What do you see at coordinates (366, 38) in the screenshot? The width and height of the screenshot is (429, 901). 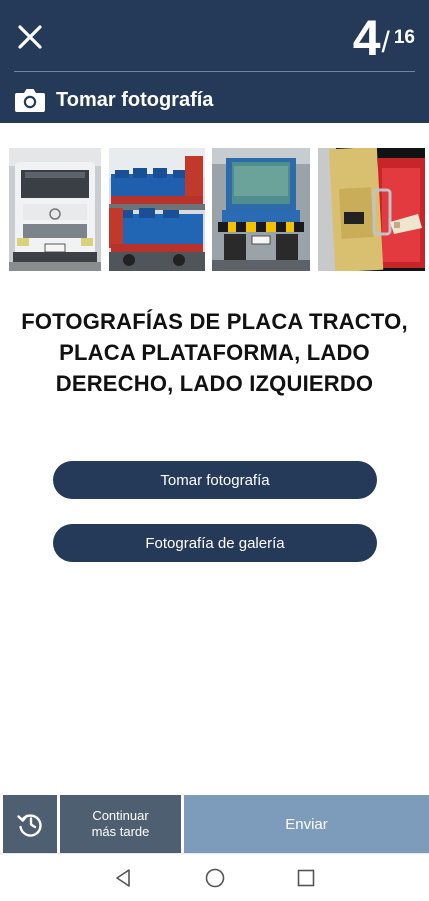 I see `step-current: 4` at bounding box center [366, 38].